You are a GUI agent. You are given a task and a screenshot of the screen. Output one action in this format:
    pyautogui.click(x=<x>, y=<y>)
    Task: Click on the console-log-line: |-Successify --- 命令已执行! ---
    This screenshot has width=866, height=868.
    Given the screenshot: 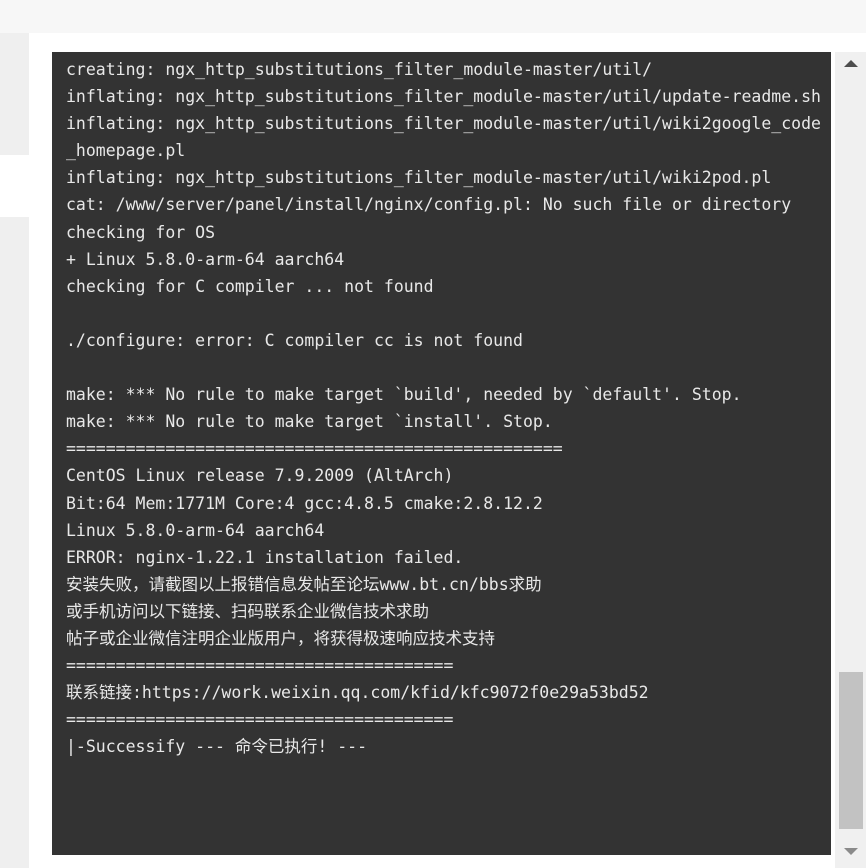 What is the action you would take?
    pyautogui.click(x=217, y=747)
    